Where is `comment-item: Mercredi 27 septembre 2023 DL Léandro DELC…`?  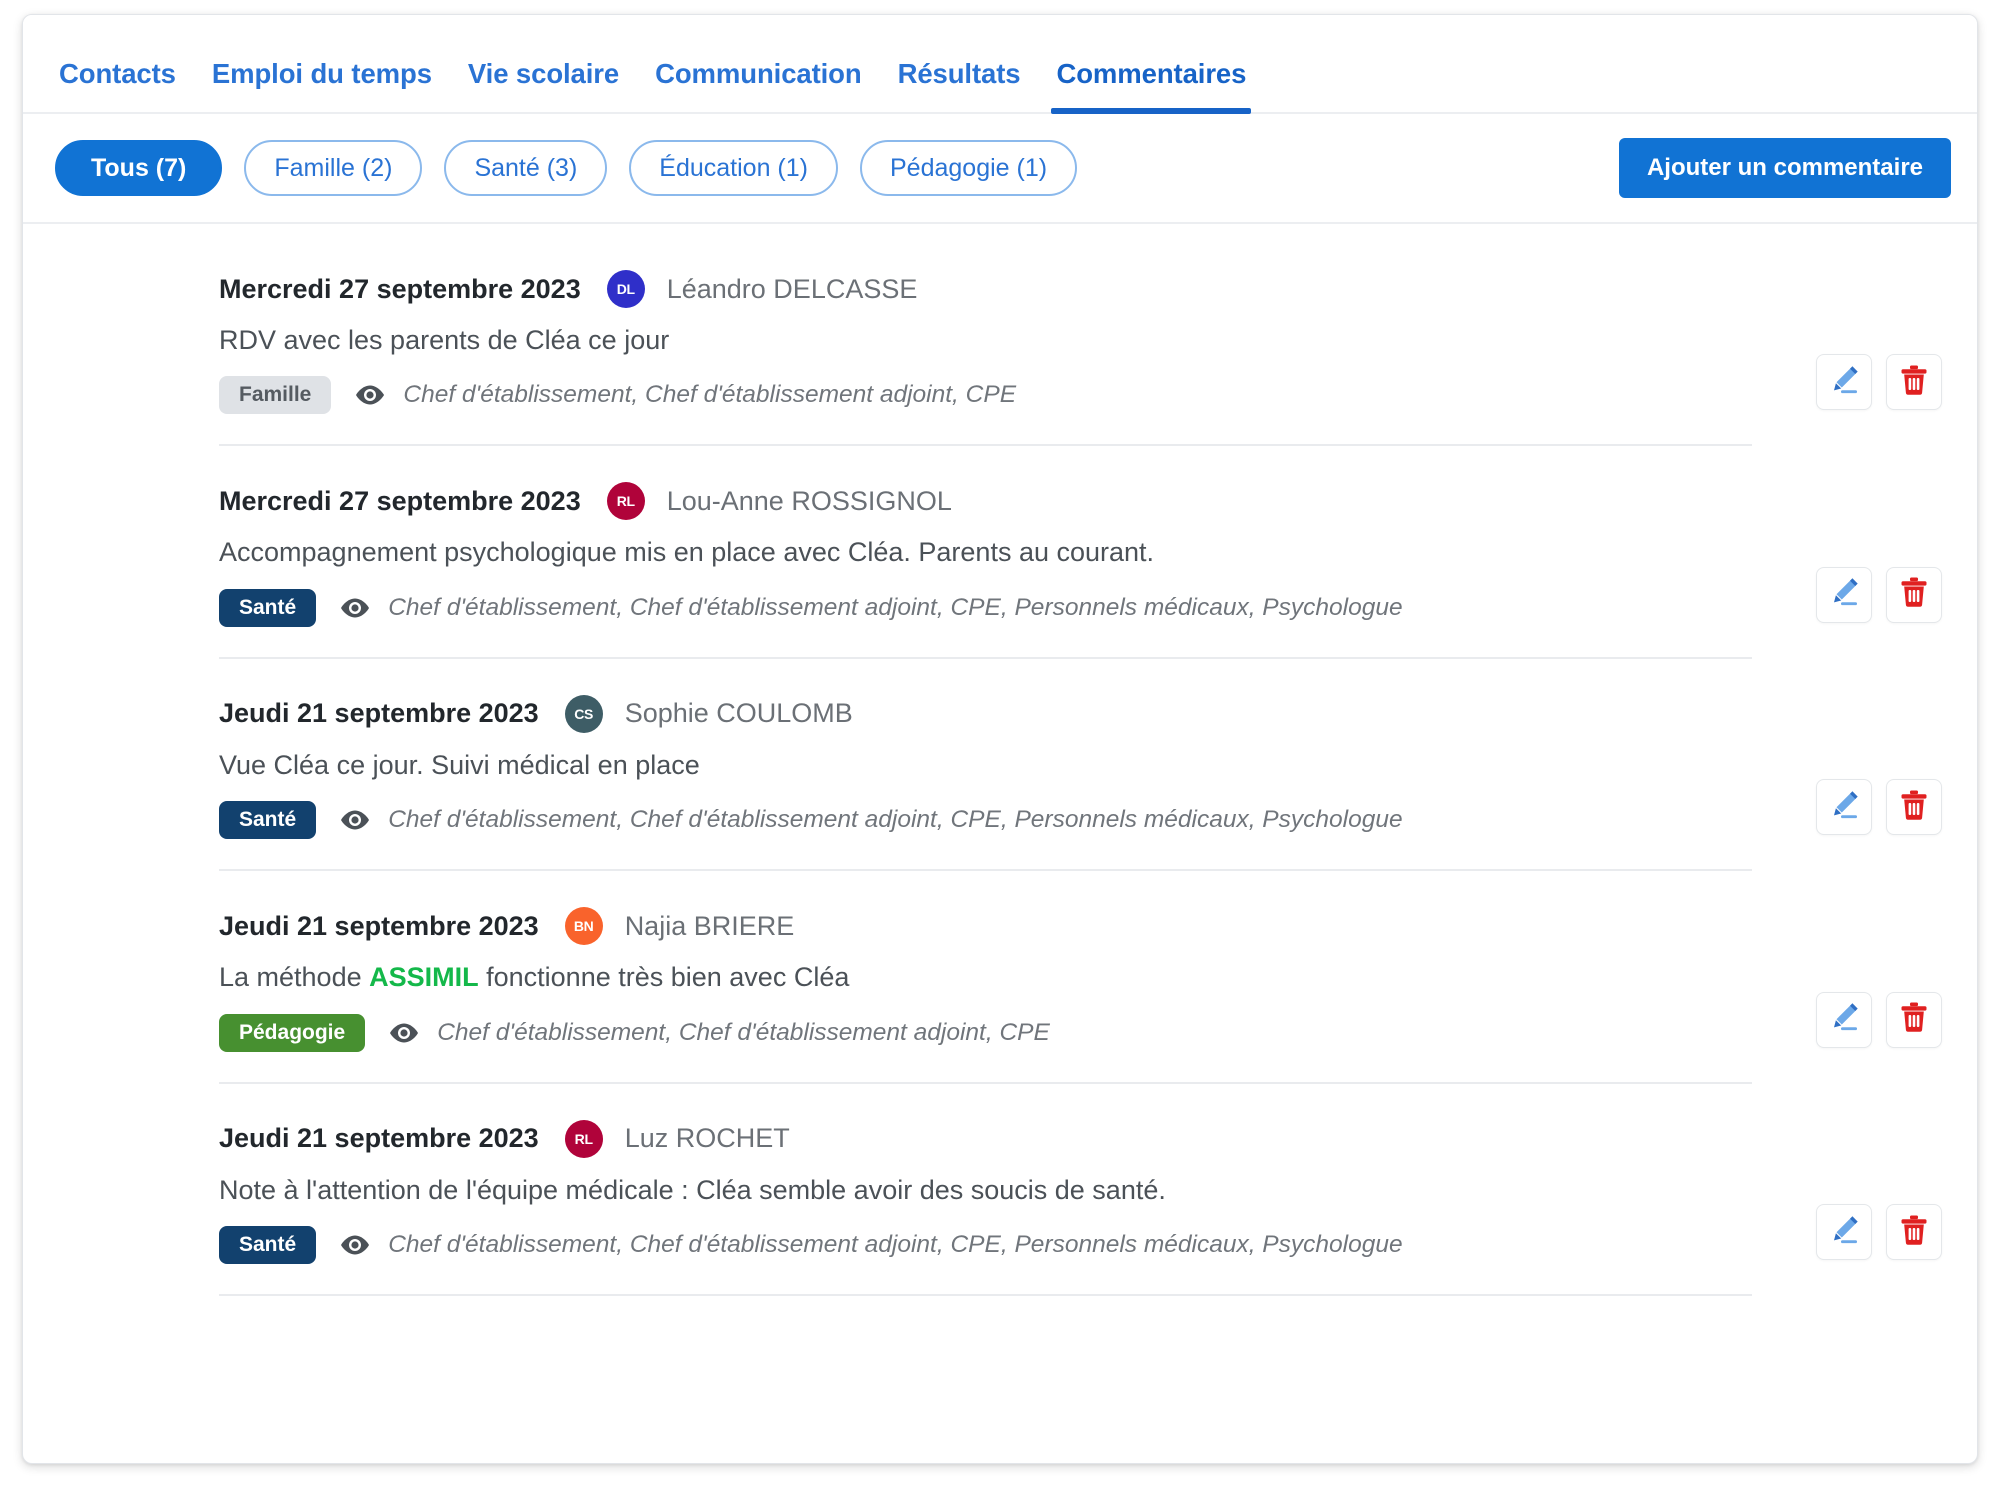
comment-item: Mercredi 27 septembre 2023 DL Léandro DELC… is located at coordinates (1080, 335).